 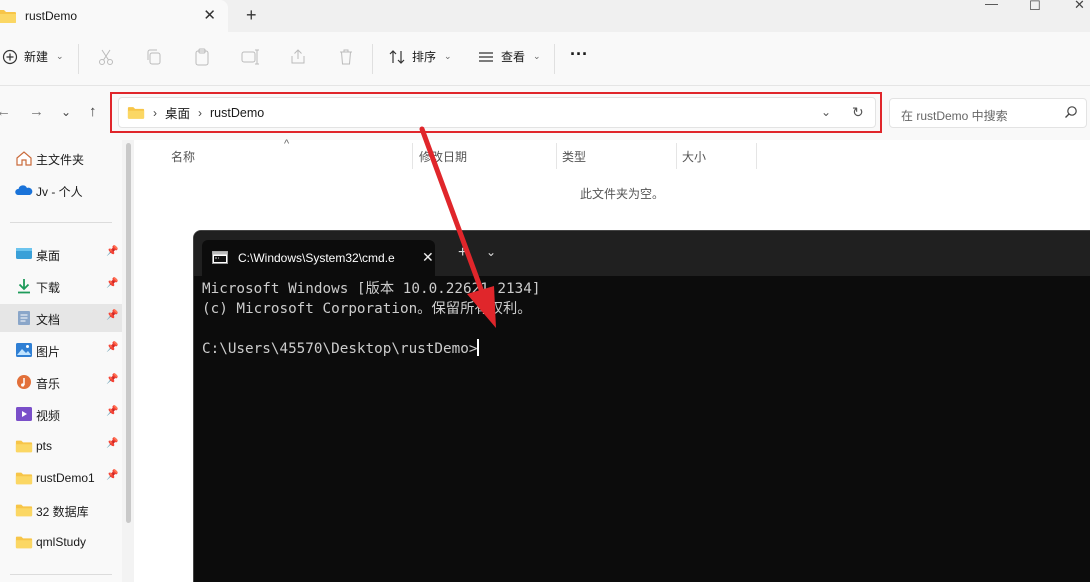 What do you see at coordinates (24, 318) in the screenshot?
I see `document-icon` at bounding box center [24, 318].